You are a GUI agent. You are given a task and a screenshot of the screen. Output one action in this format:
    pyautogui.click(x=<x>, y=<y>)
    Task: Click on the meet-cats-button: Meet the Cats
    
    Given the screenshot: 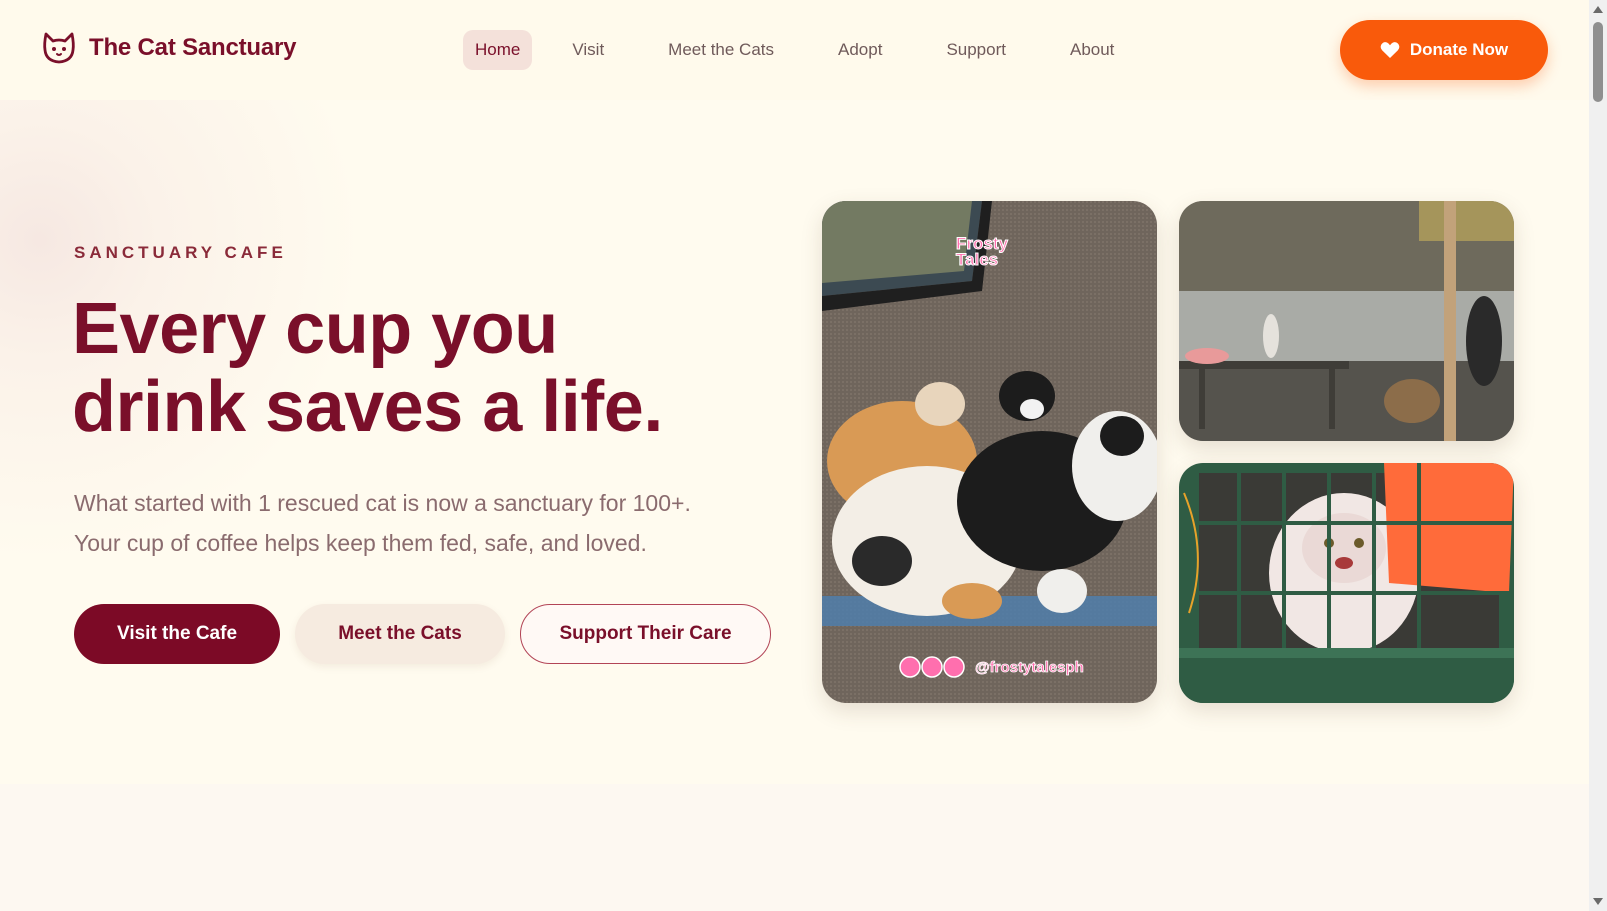 What is the action you would take?
    pyautogui.click(x=400, y=634)
    